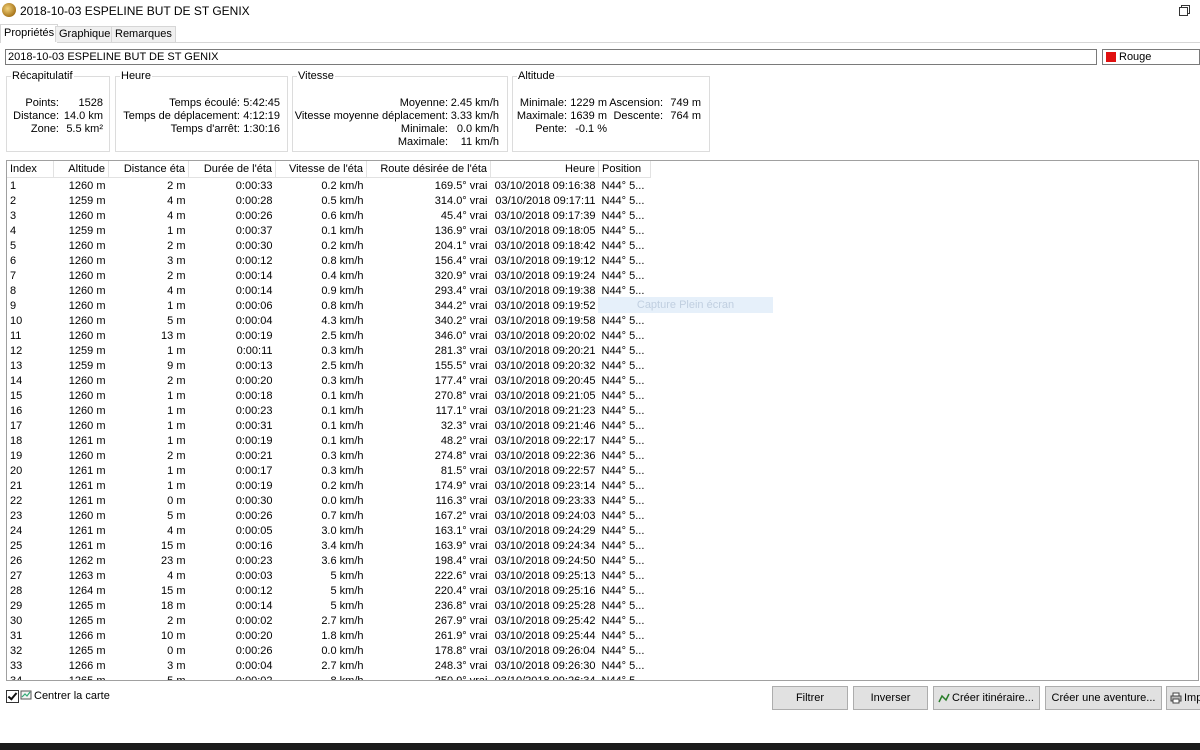 Image resolution: width=1200 pixels, height=750 pixels. I want to click on table-cell: 2.7 km/h, so click(342, 665).